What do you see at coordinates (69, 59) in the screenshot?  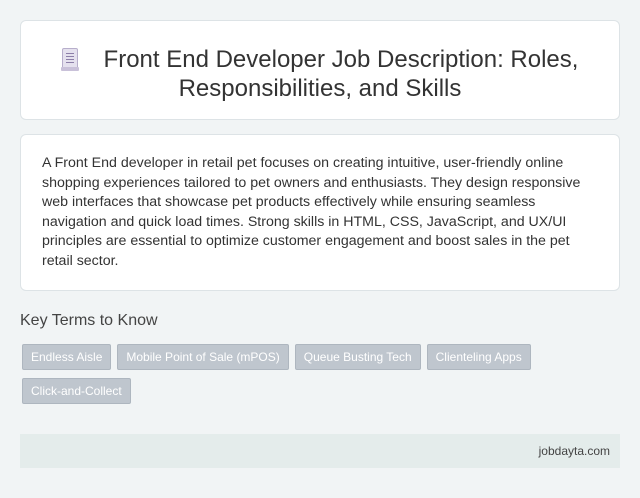 I see `document-icon` at bounding box center [69, 59].